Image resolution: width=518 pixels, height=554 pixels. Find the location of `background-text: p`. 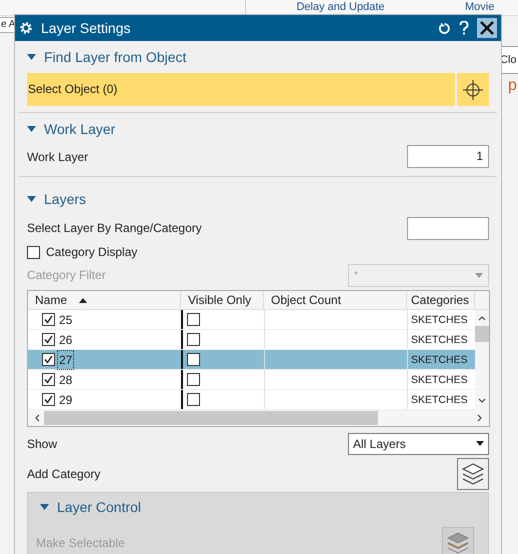

background-text: p is located at coordinates (512, 86).